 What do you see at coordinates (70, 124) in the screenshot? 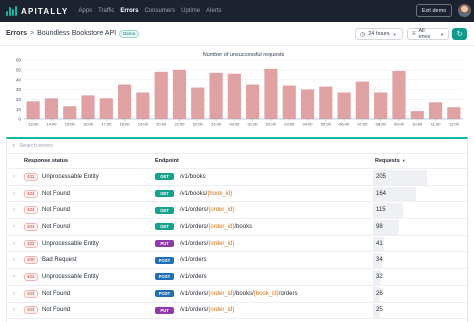
I see `x-tick-label: 15:00` at bounding box center [70, 124].